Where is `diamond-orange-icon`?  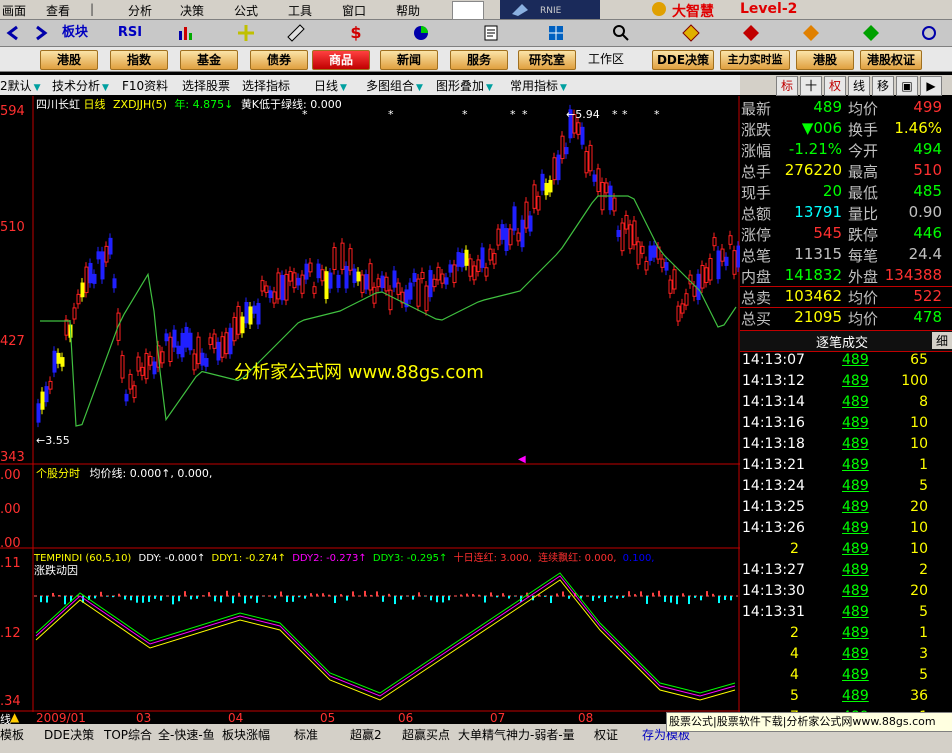
diamond-orange-icon is located at coordinates (811, 33).